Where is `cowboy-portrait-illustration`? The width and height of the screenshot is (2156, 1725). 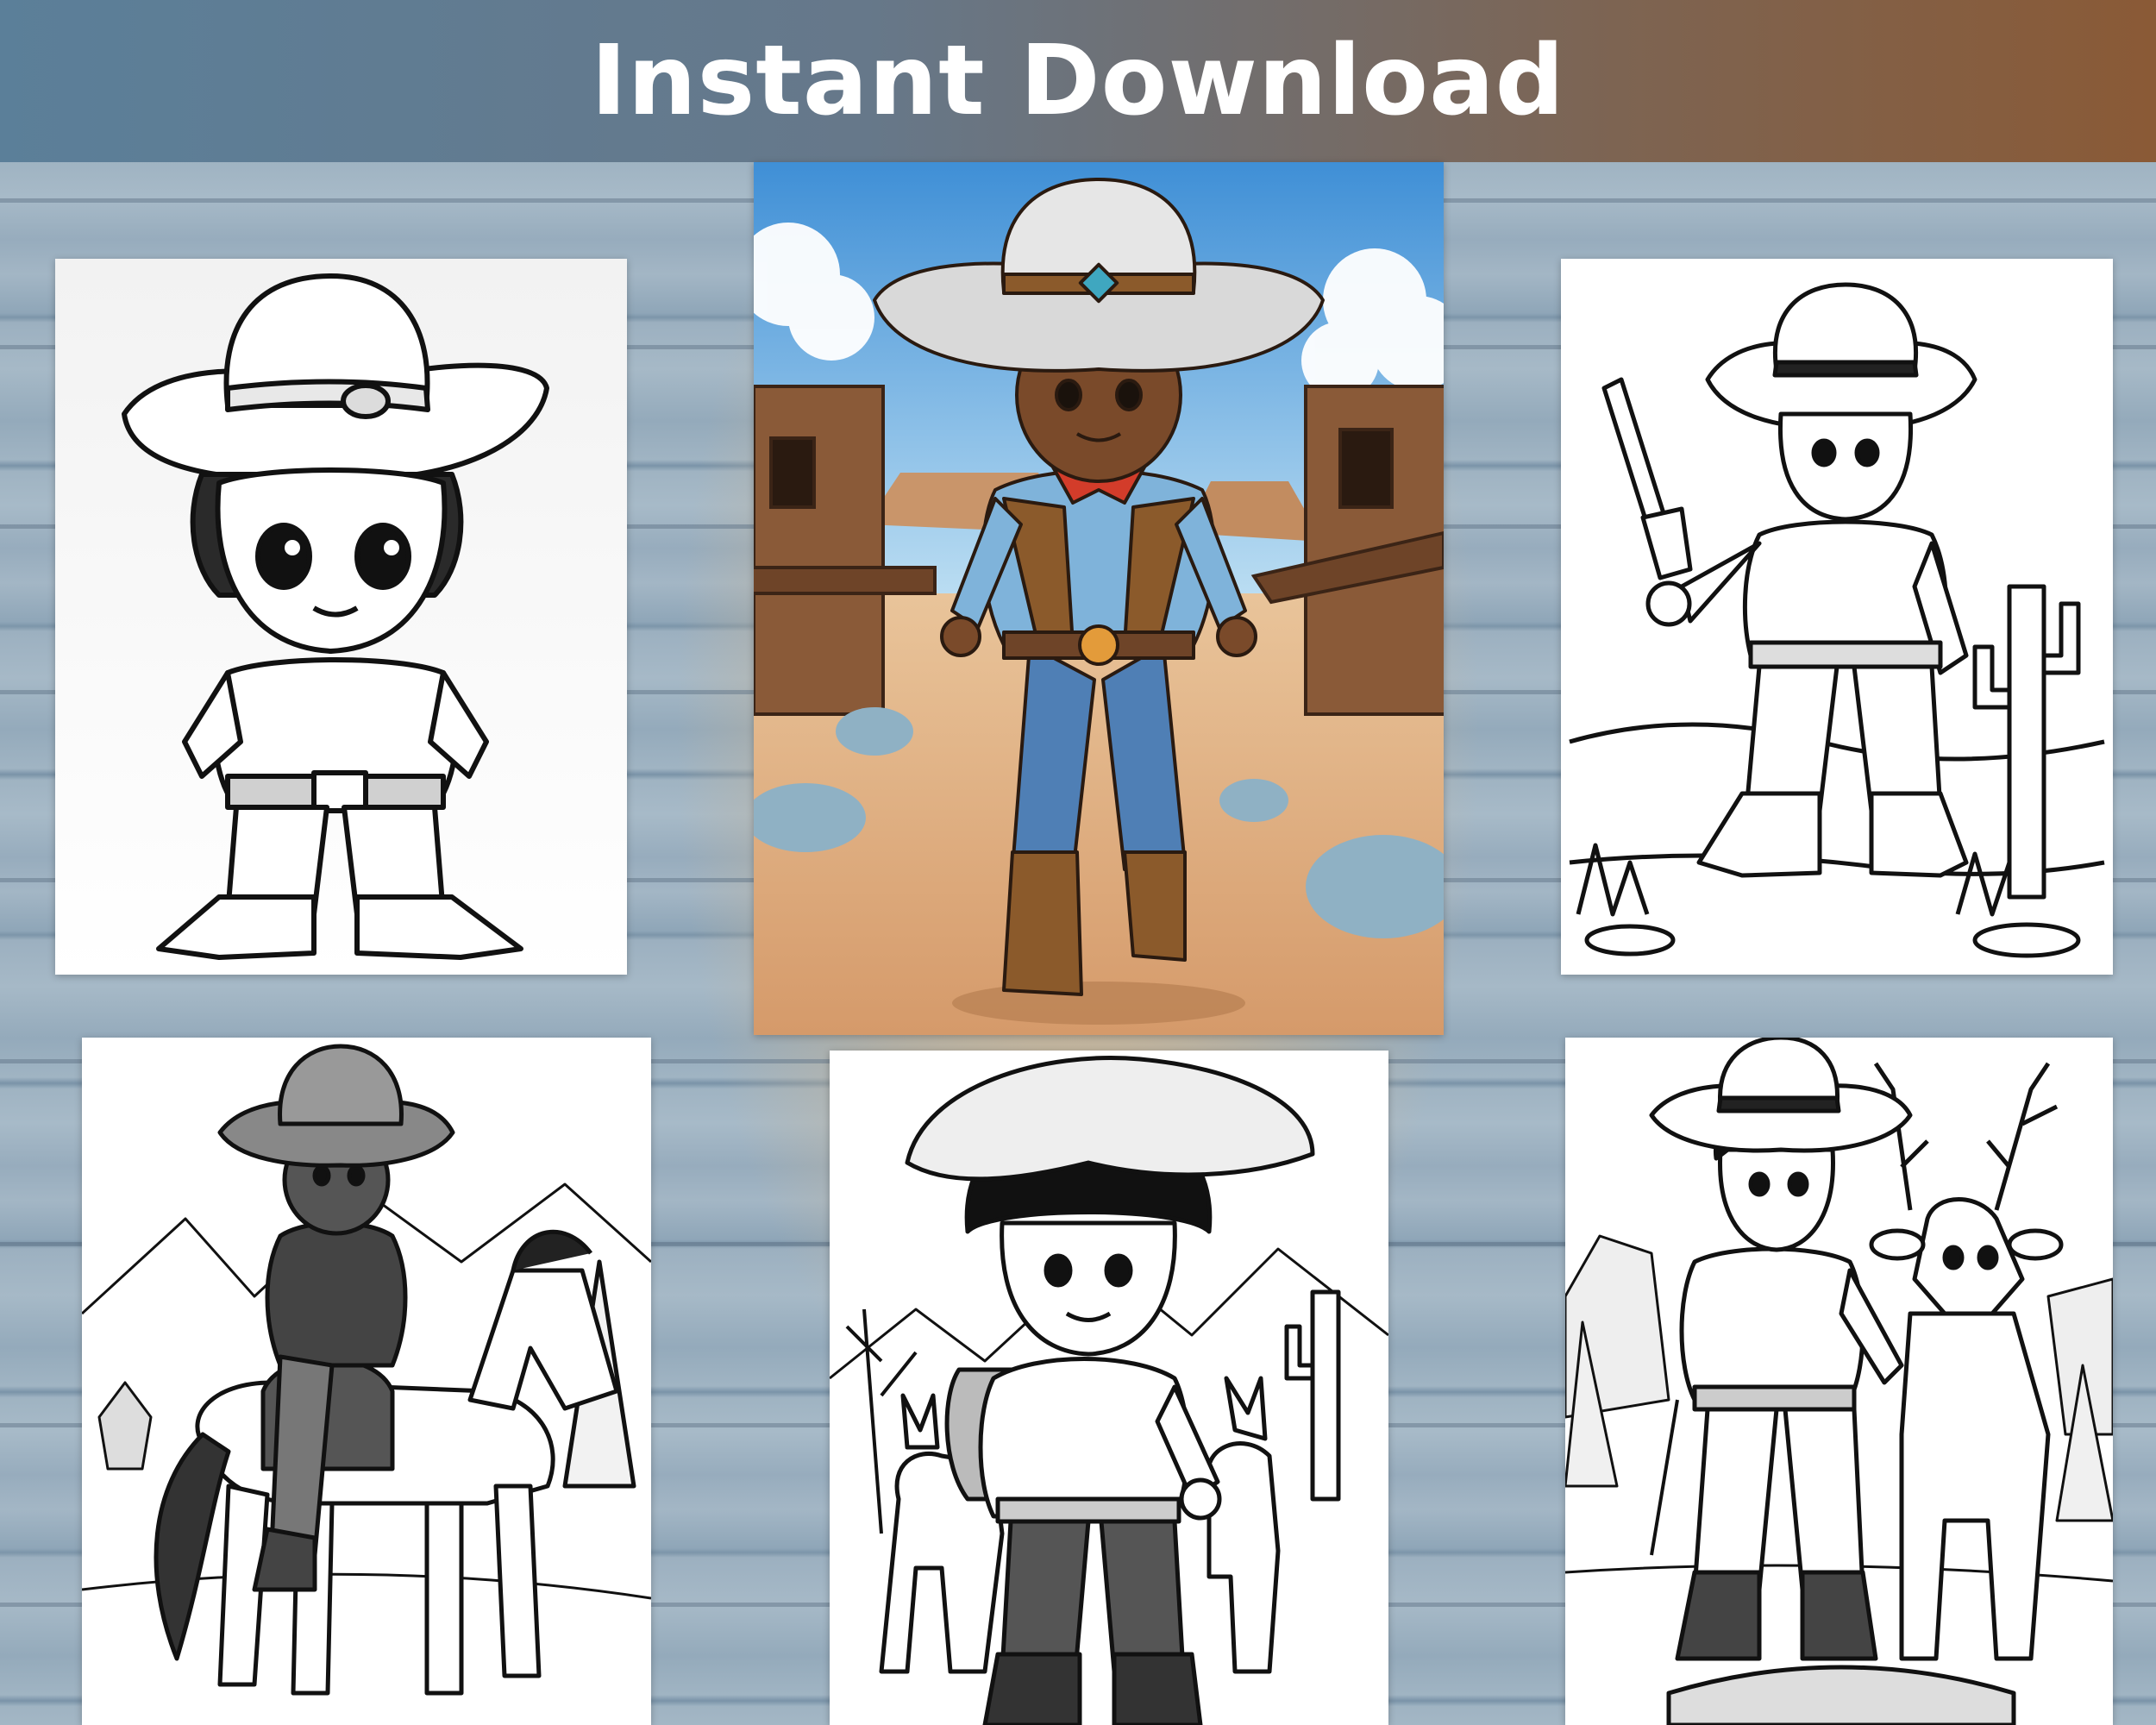
cowboy-portrait-illustration is located at coordinates (335, 617).